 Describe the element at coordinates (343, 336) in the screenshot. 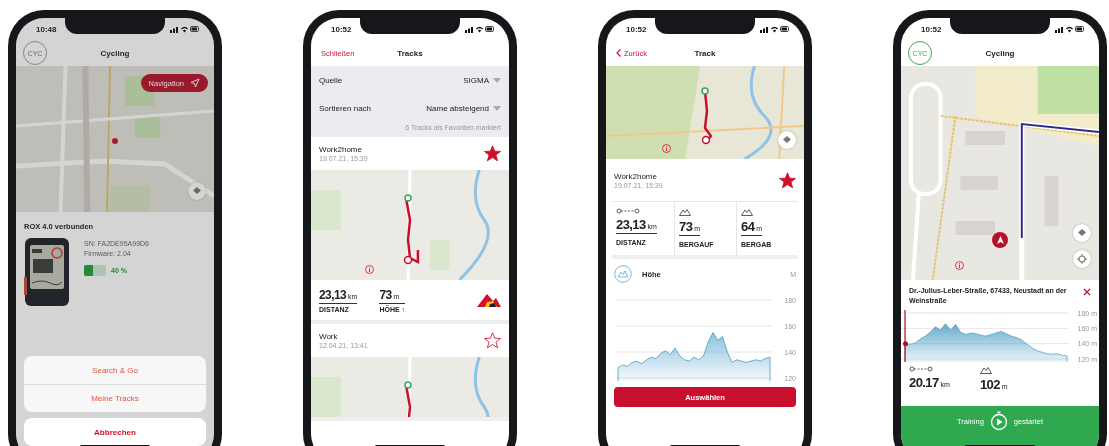

I see `track-name: Work` at that location.